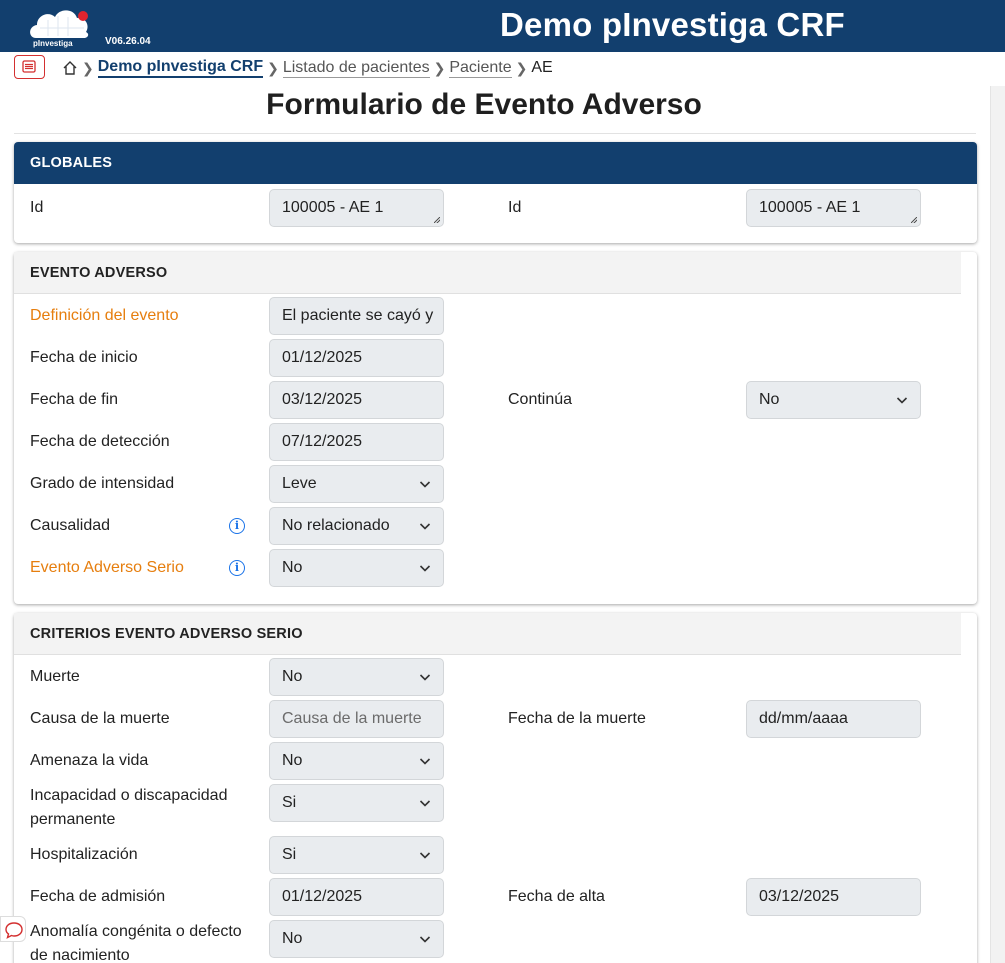  What do you see at coordinates (356, 761) in the screenshot?
I see `amenaza-select: No` at bounding box center [356, 761].